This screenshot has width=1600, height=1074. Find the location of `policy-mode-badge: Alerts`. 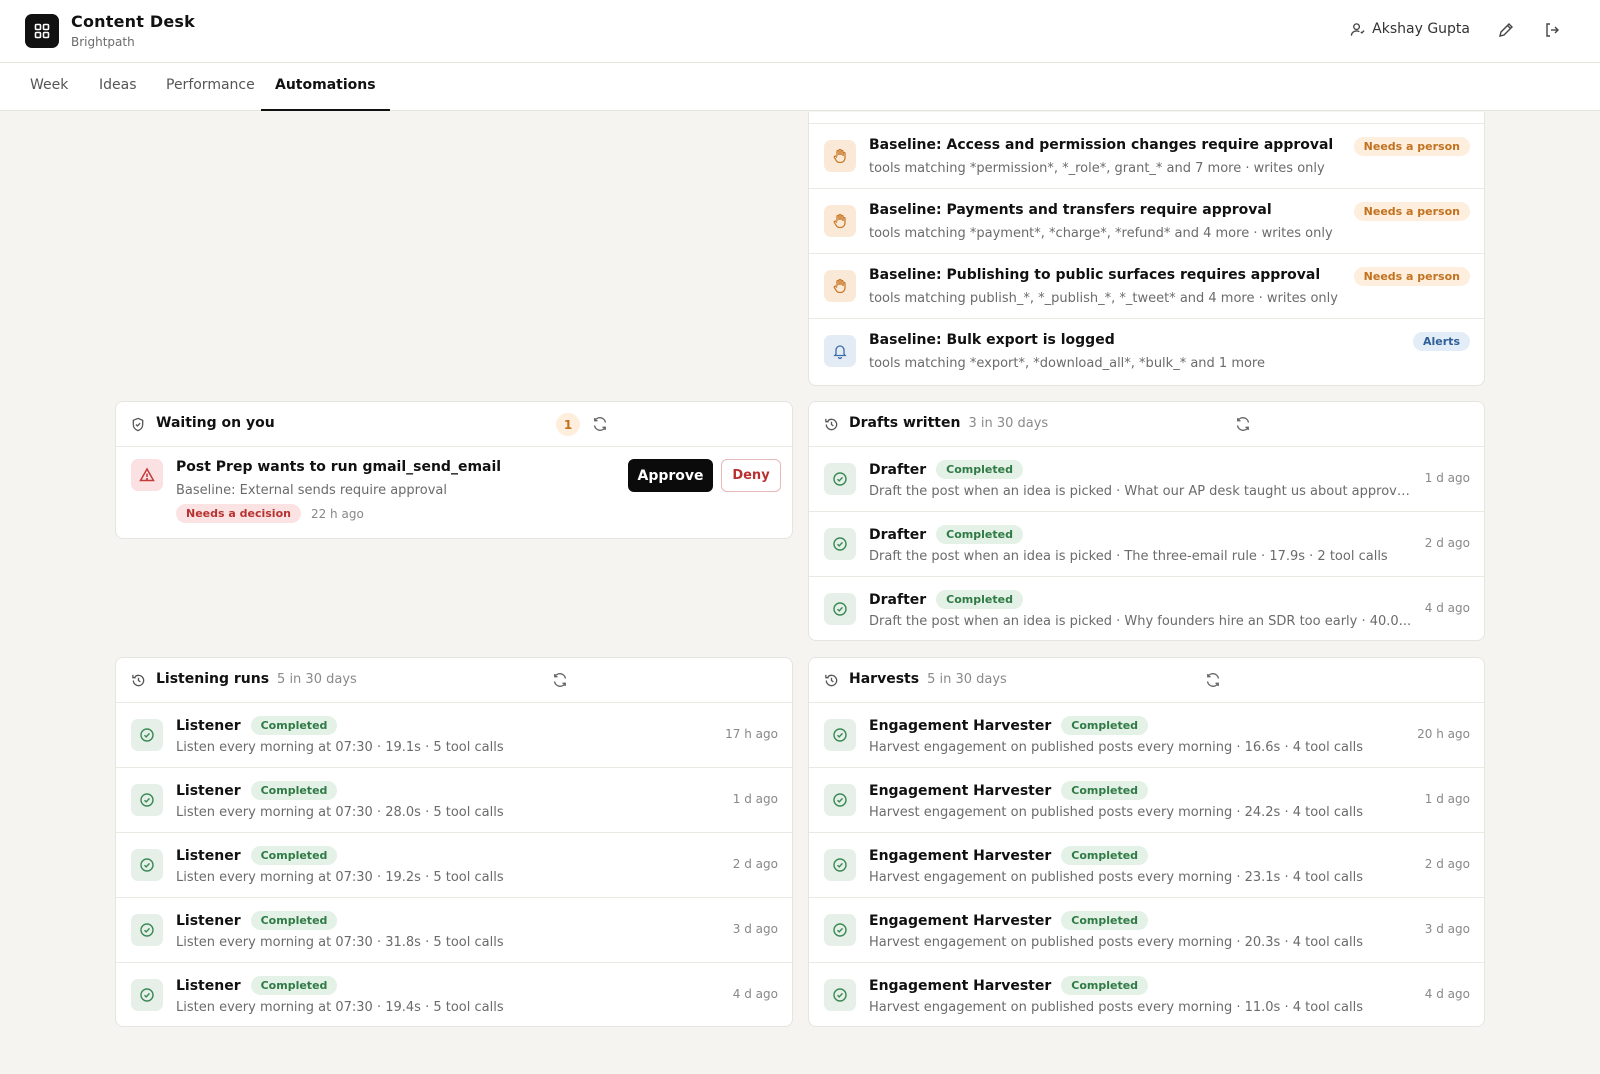

policy-mode-badge: Alerts is located at coordinates (1441, 341).